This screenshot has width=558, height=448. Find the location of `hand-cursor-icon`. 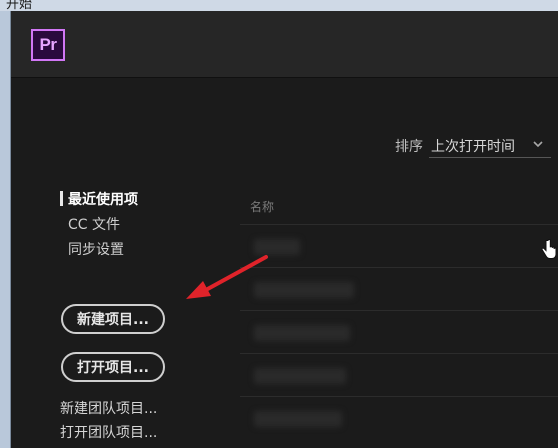

hand-cursor-icon is located at coordinates (549, 249).